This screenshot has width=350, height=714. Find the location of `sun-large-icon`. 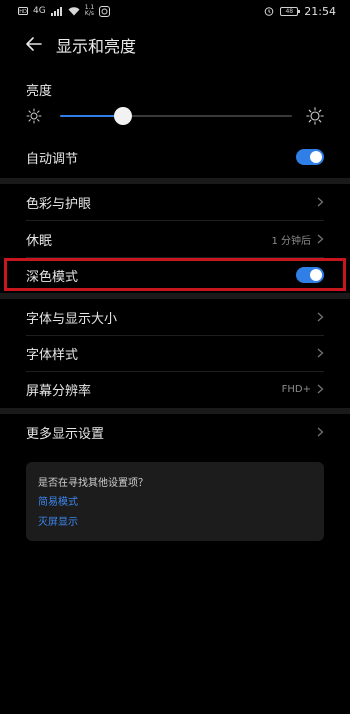

sun-large-icon is located at coordinates (315, 116).